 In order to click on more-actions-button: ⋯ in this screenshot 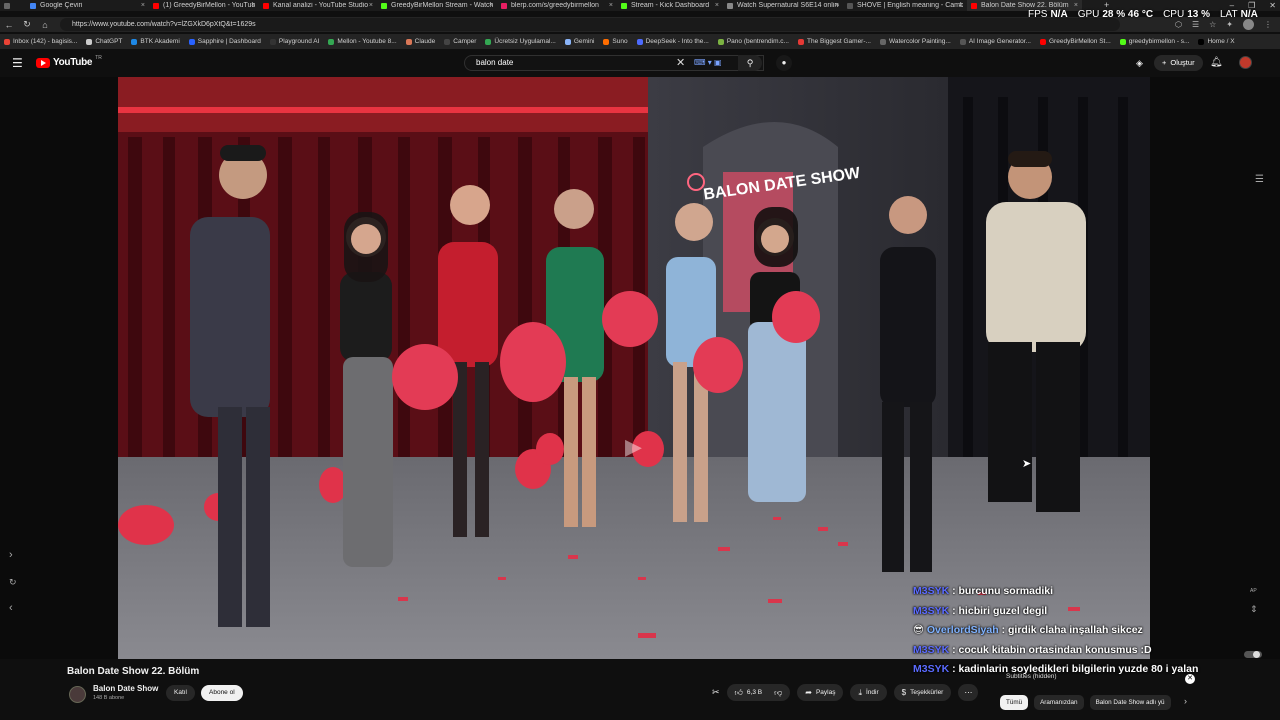, I will do `click(968, 692)`.